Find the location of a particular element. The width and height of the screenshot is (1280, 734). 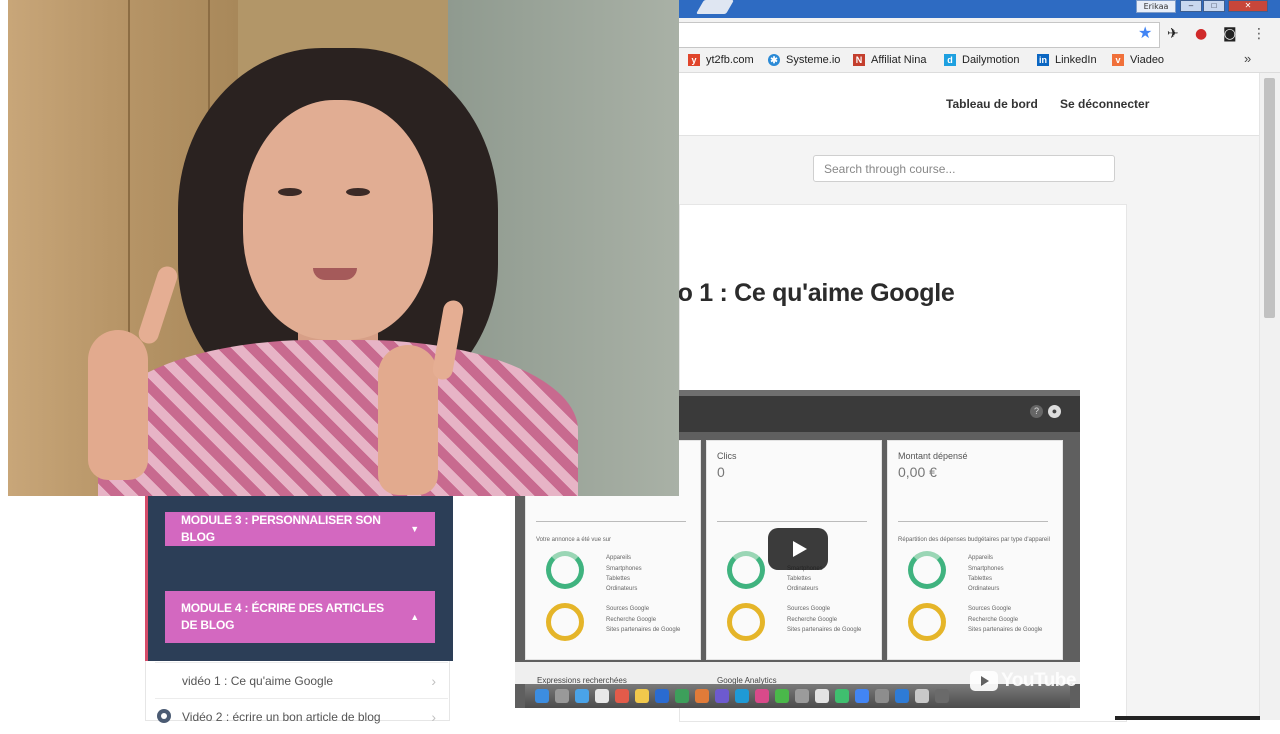

affiliat-icon: N is located at coordinates (859, 60).